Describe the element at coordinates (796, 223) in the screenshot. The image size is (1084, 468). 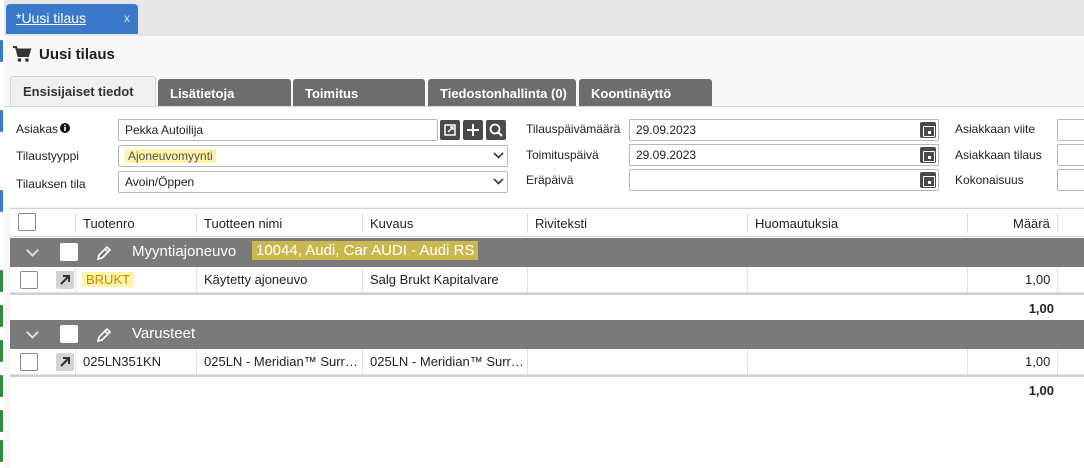
I see `column-huomautuksia: Huomautuksia` at that location.